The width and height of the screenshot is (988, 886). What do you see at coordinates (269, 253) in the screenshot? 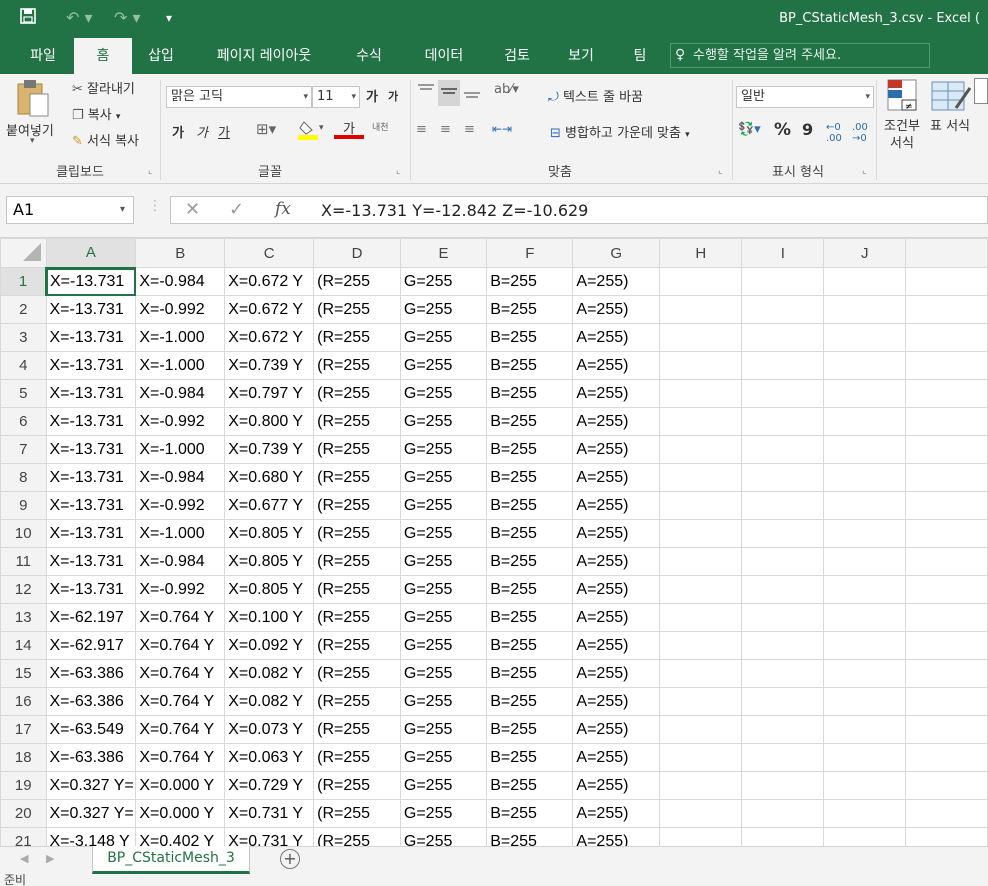
I see `column-header-c: C` at bounding box center [269, 253].